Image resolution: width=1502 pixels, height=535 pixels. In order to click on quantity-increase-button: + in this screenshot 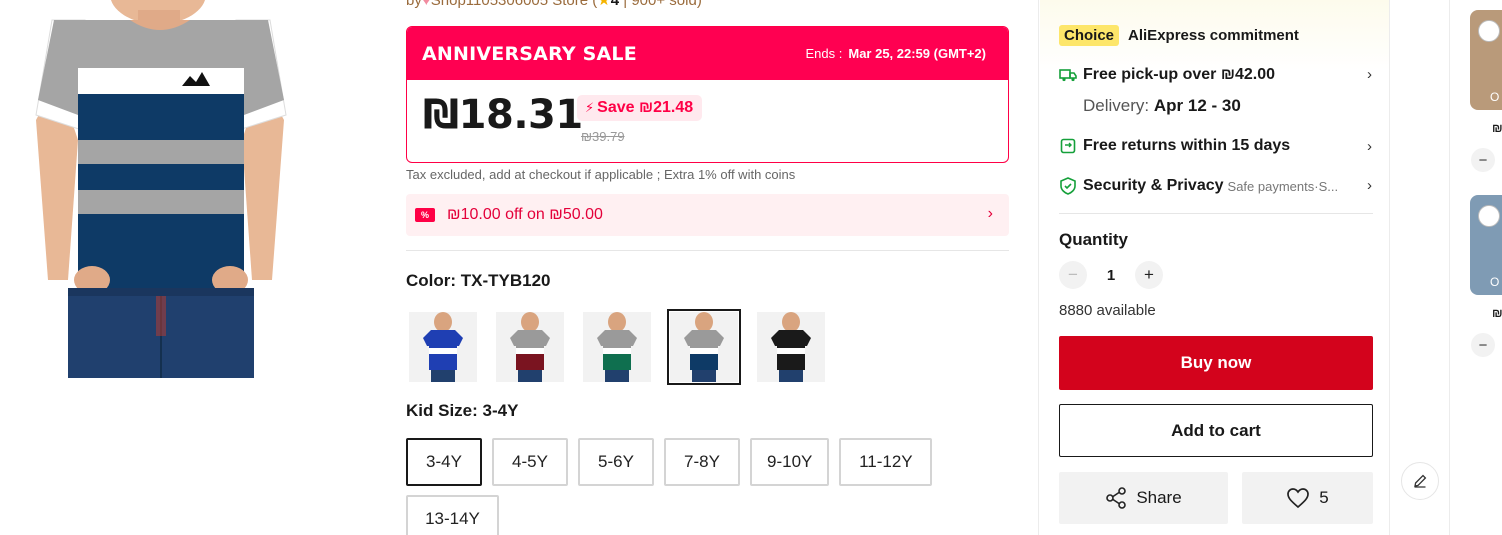, I will do `click(1149, 275)`.